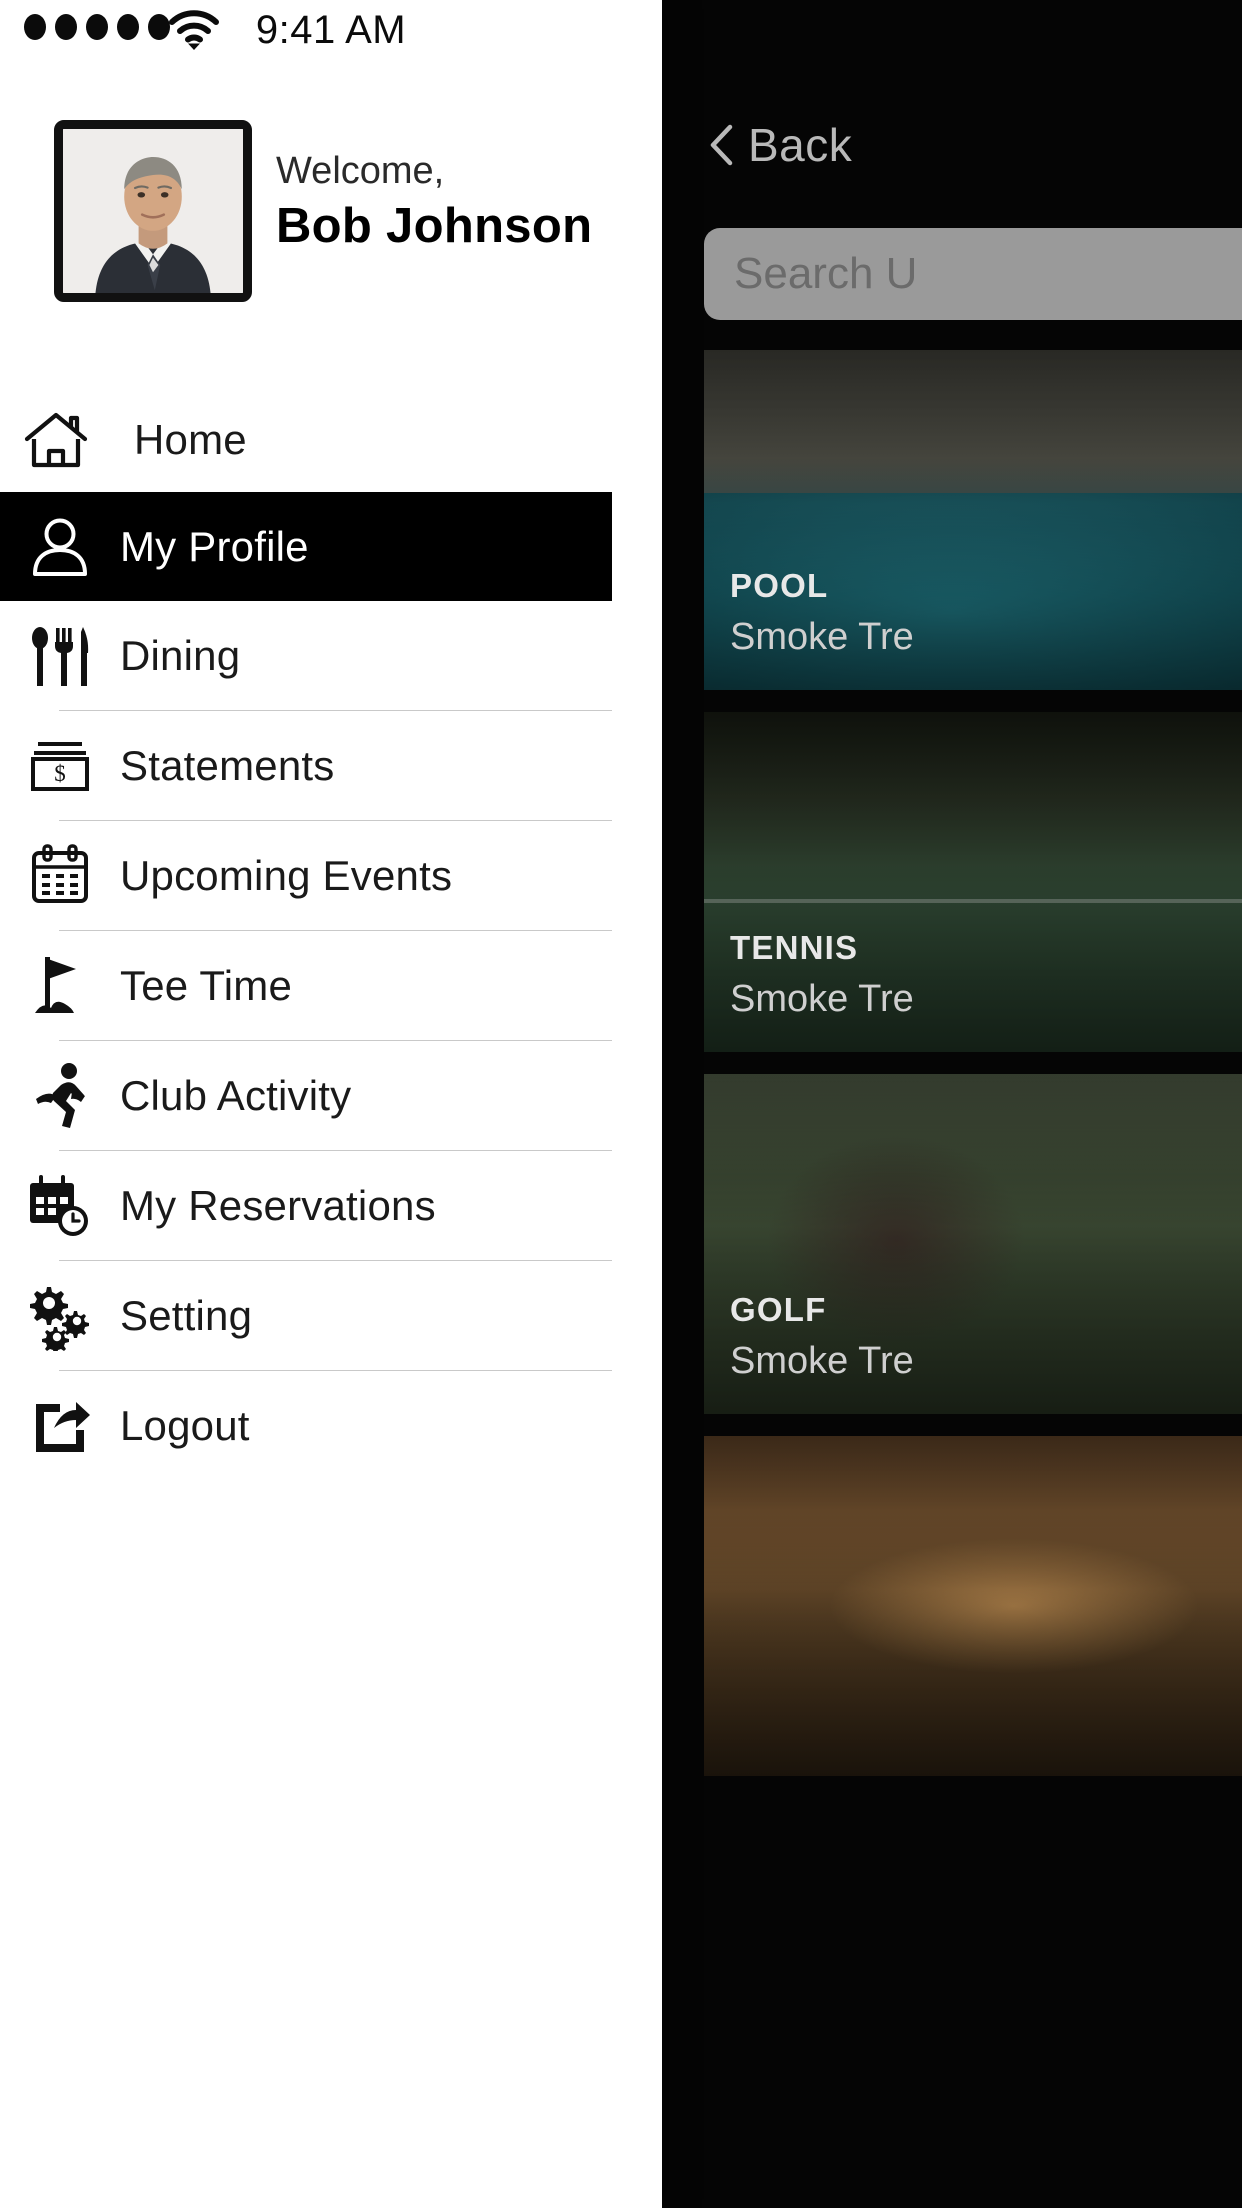  Describe the element at coordinates (60, 986) in the screenshot. I see `golf-flag-icon` at that location.